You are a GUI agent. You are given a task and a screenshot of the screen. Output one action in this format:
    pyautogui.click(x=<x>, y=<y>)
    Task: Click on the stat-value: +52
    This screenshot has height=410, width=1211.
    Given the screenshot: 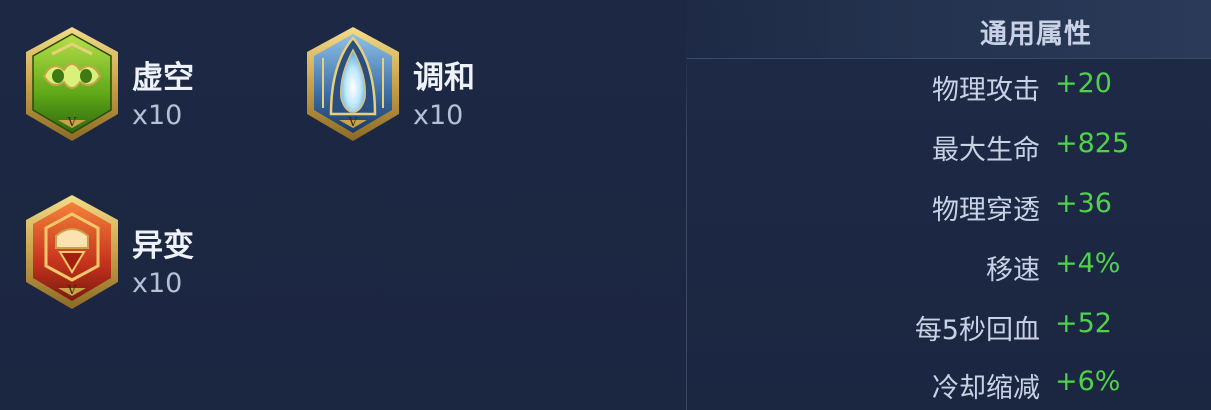 What is the action you would take?
    pyautogui.click(x=1083, y=323)
    